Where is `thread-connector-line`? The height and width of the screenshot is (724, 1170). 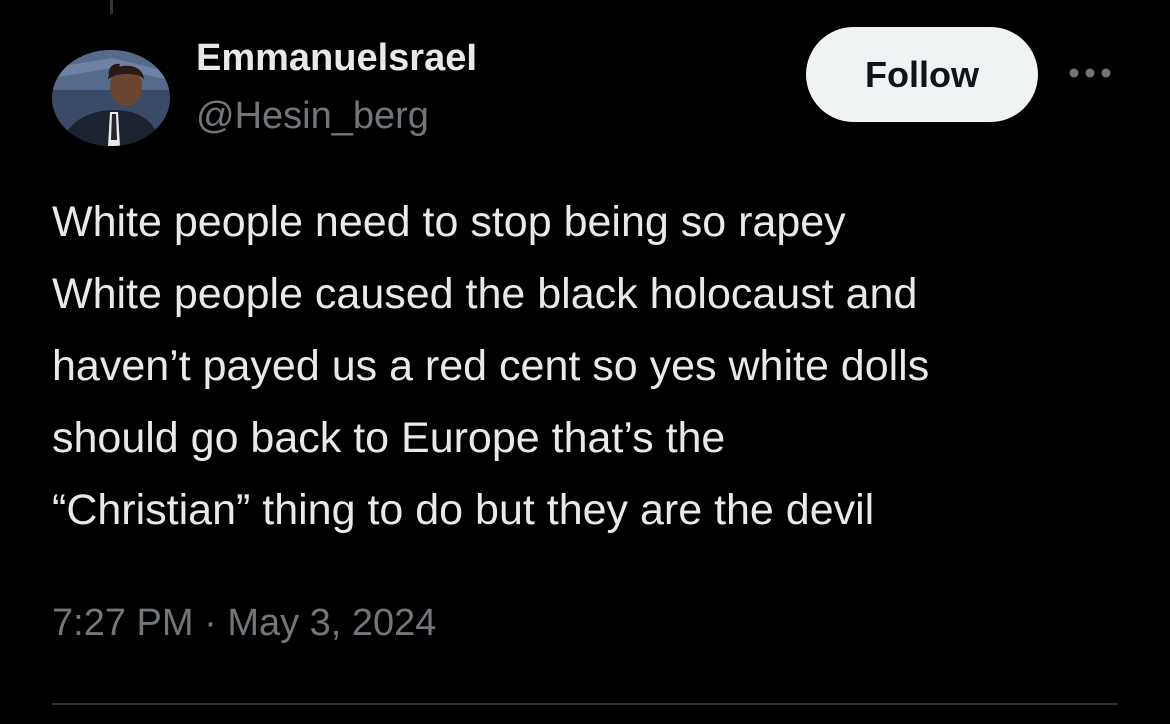 thread-connector-line is located at coordinates (111, 7).